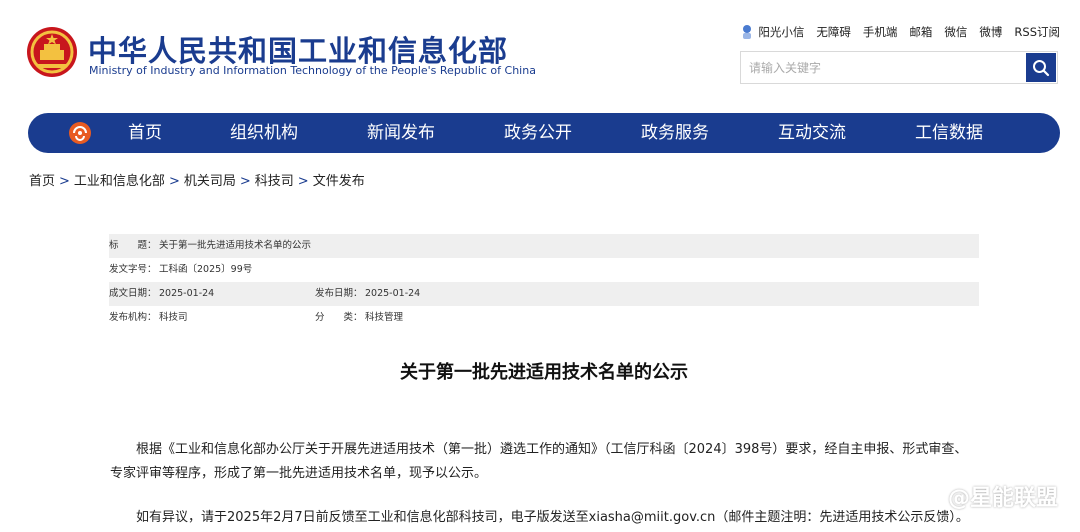 This screenshot has width=1080, height=532. What do you see at coordinates (206, 269) in the screenshot?
I see `info-value: 工科函〔2025〕99号` at bounding box center [206, 269].